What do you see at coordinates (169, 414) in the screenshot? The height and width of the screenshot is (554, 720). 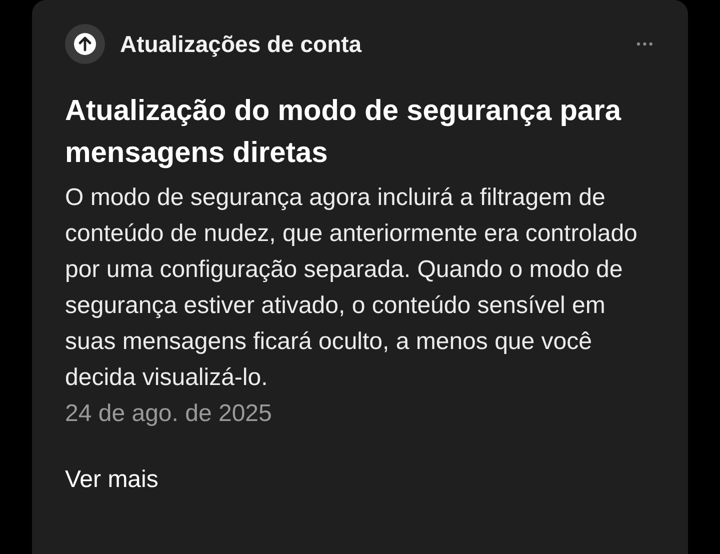 I see `notification-date: 24 de ago. de 2025` at bounding box center [169, 414].